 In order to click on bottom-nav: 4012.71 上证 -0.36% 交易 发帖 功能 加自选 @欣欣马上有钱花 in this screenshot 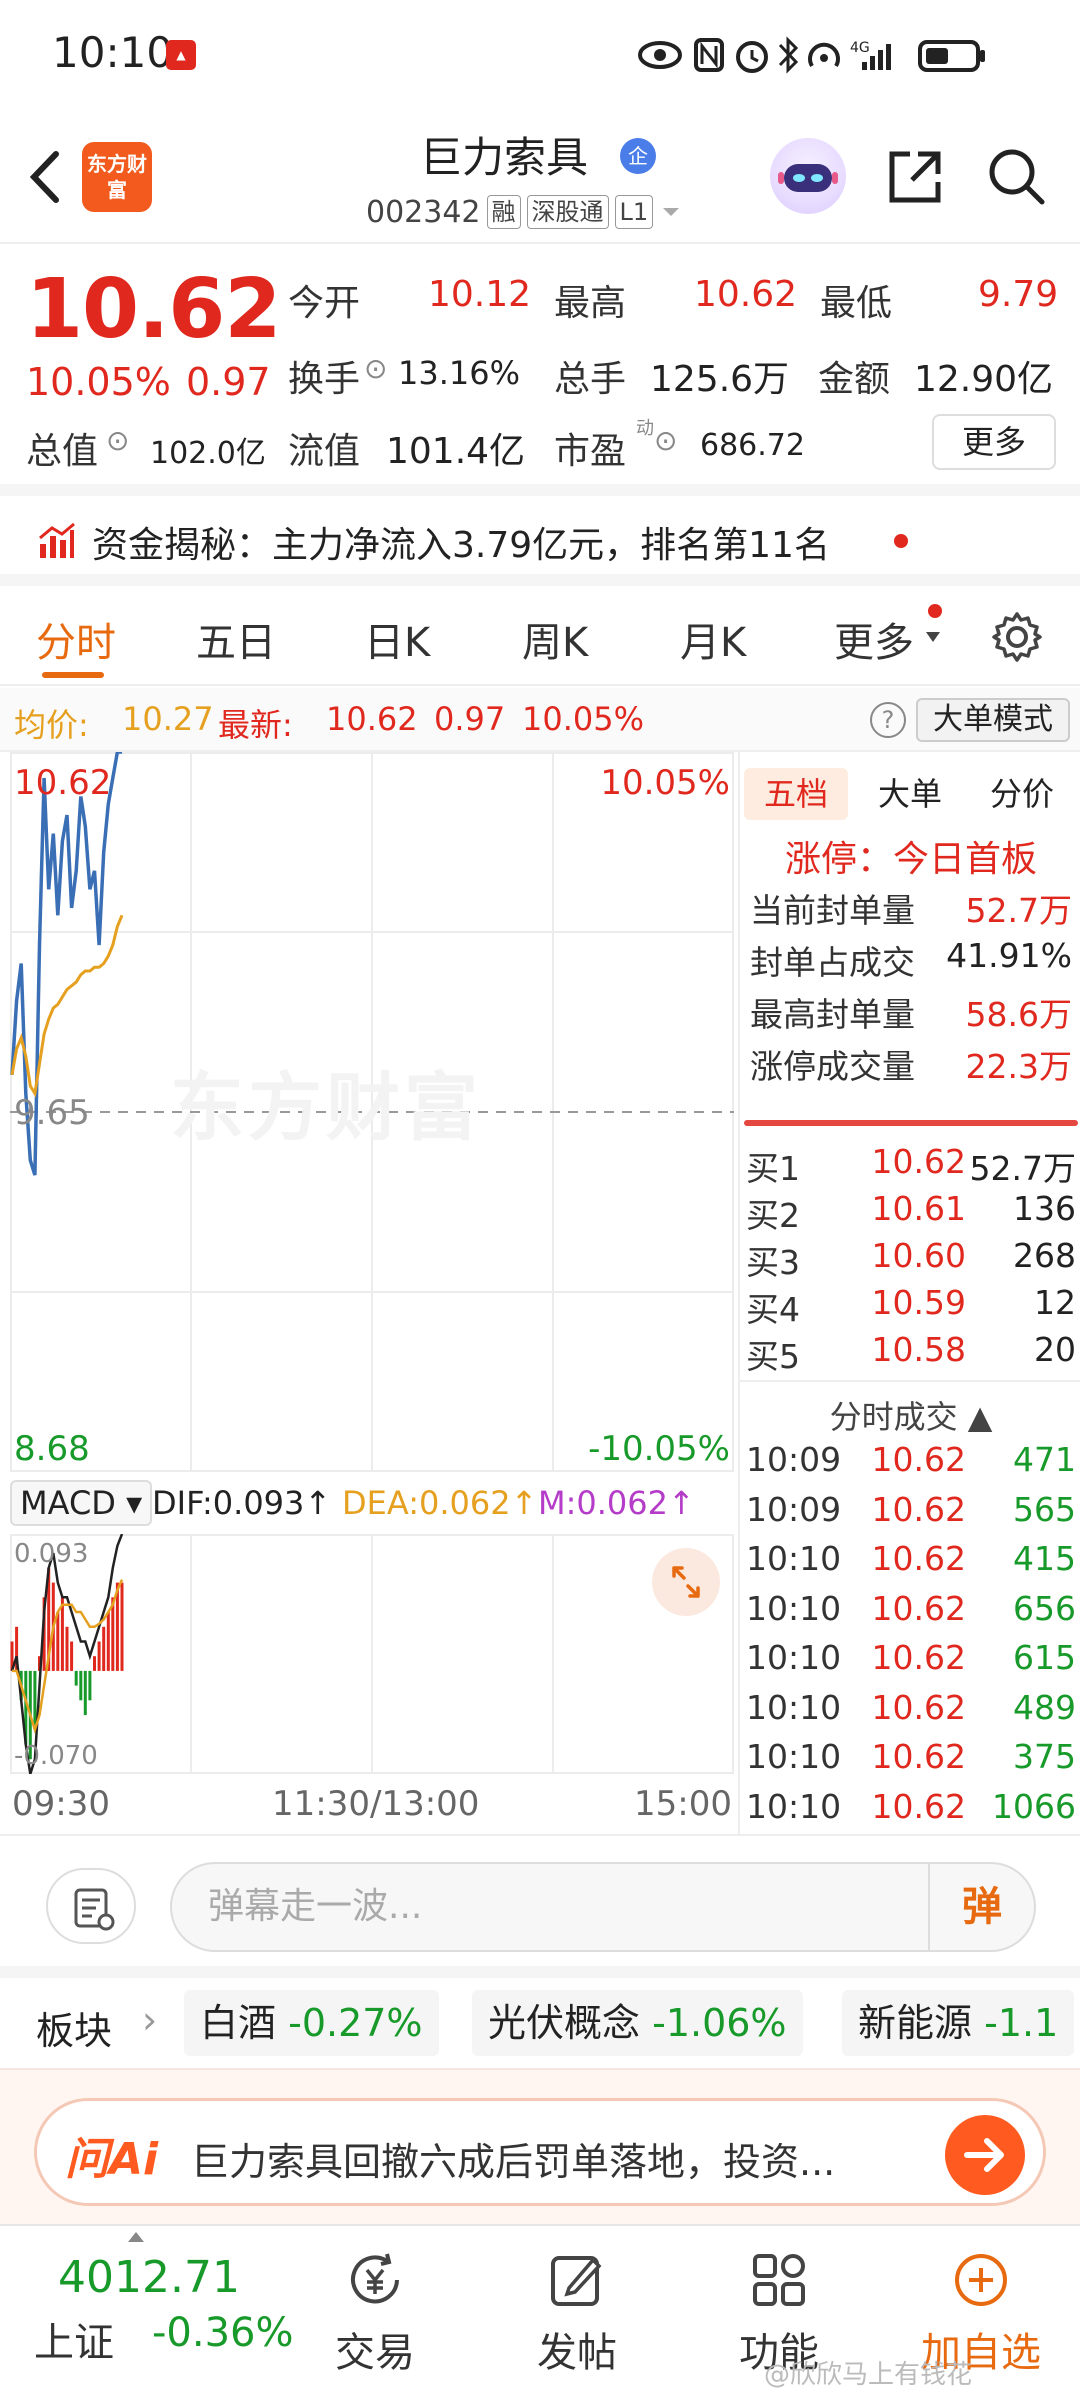, I will do `click(540, 2312)`.